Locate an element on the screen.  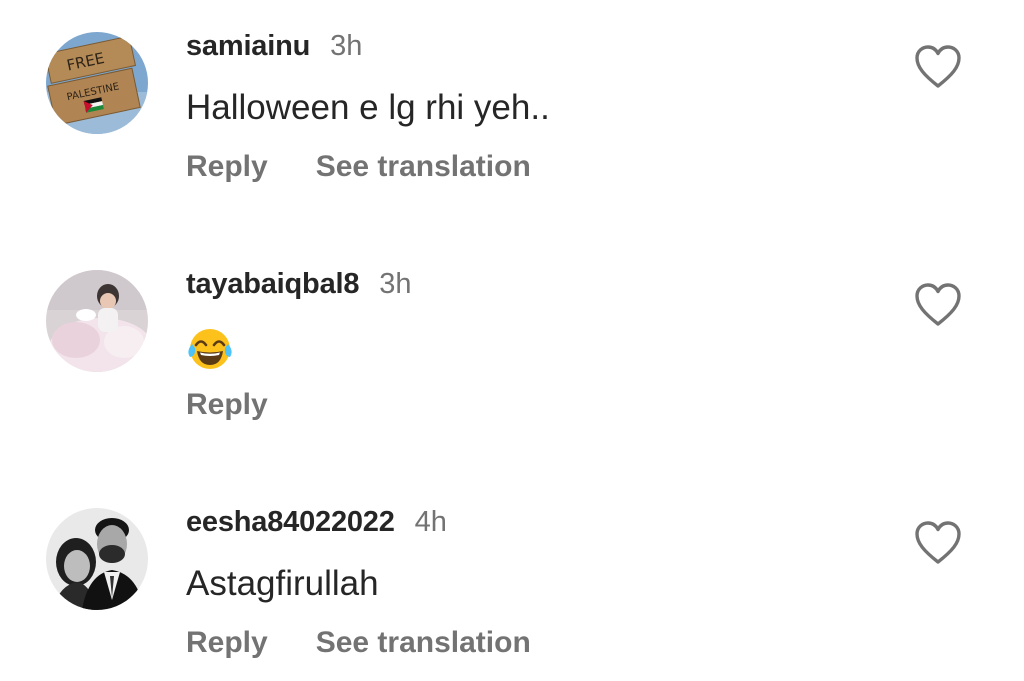
comment-meta: eesha84022022 4h is located at coordinates (316, 524).